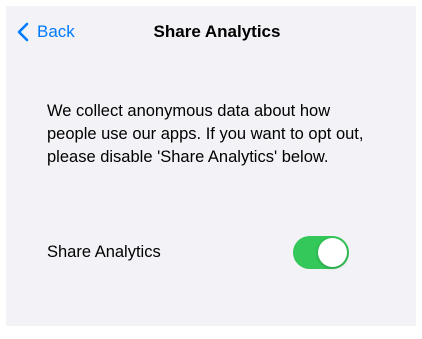  What do you see at coordinates (217, 31) in the screenshot?
I see `page-title: Share Analytics` at bounding box center [217, 31].